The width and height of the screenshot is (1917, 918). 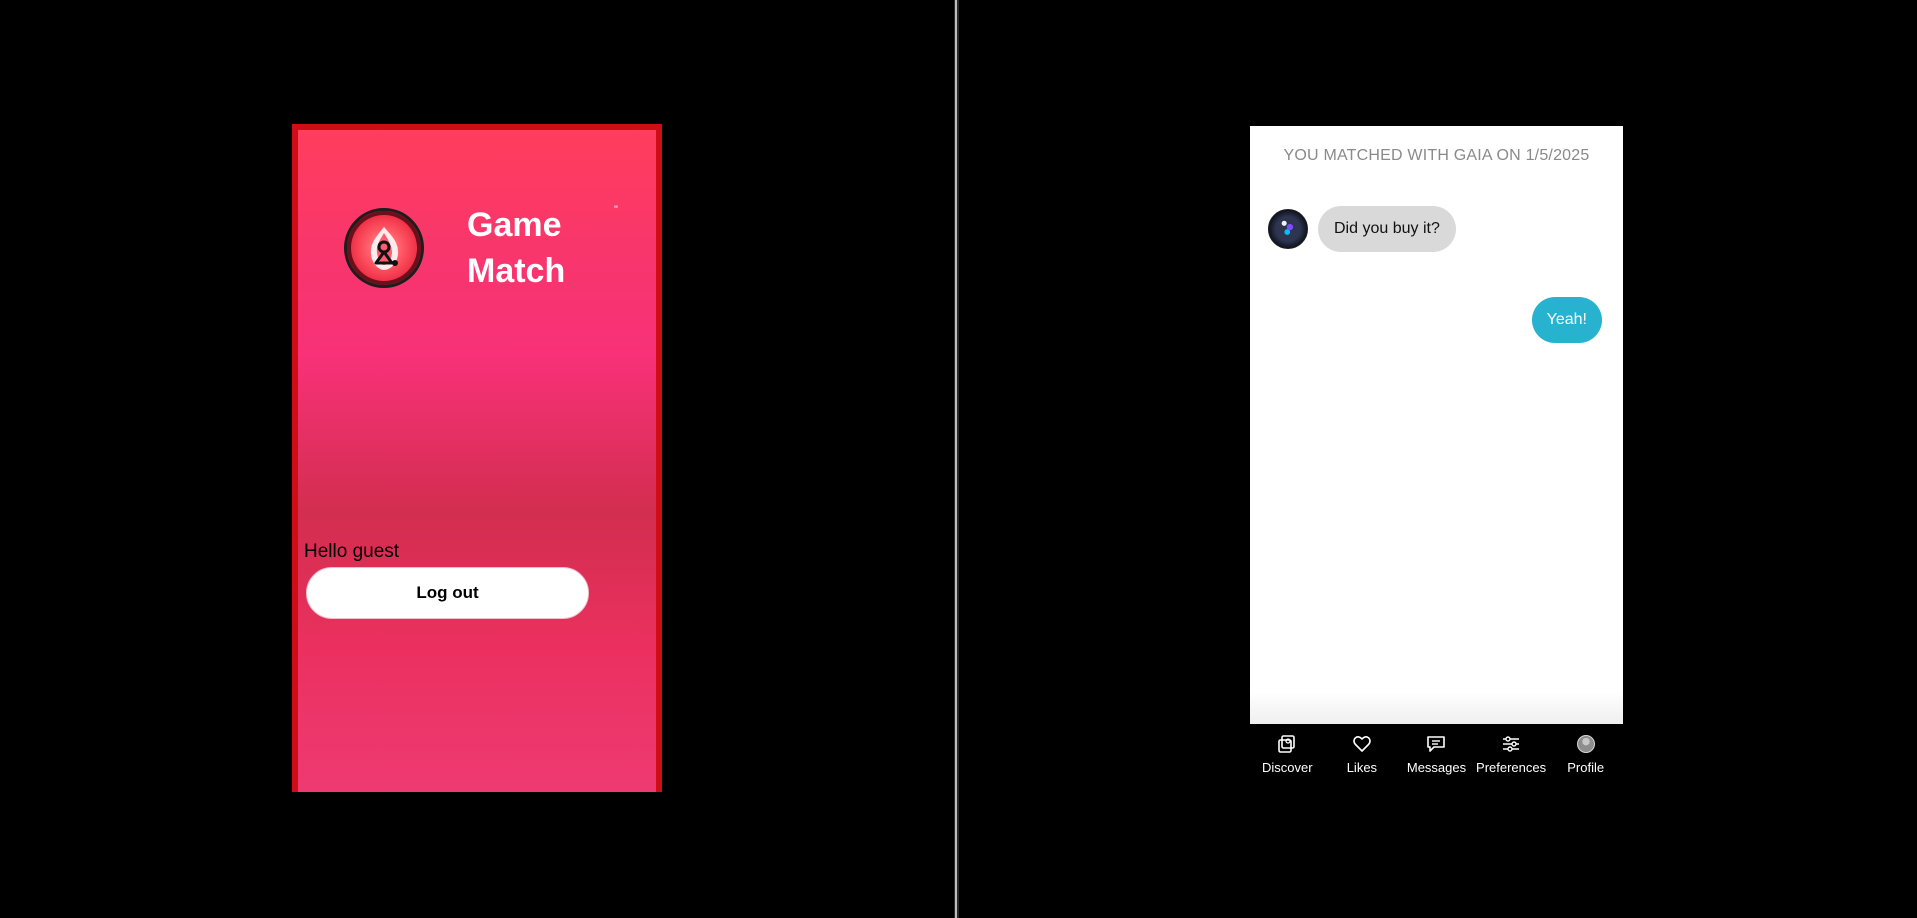 What do you see at coordinates (352, 551) in the screenshot?
I see `hello-guest-text: Hello guest` at bounding box center [352, 551].